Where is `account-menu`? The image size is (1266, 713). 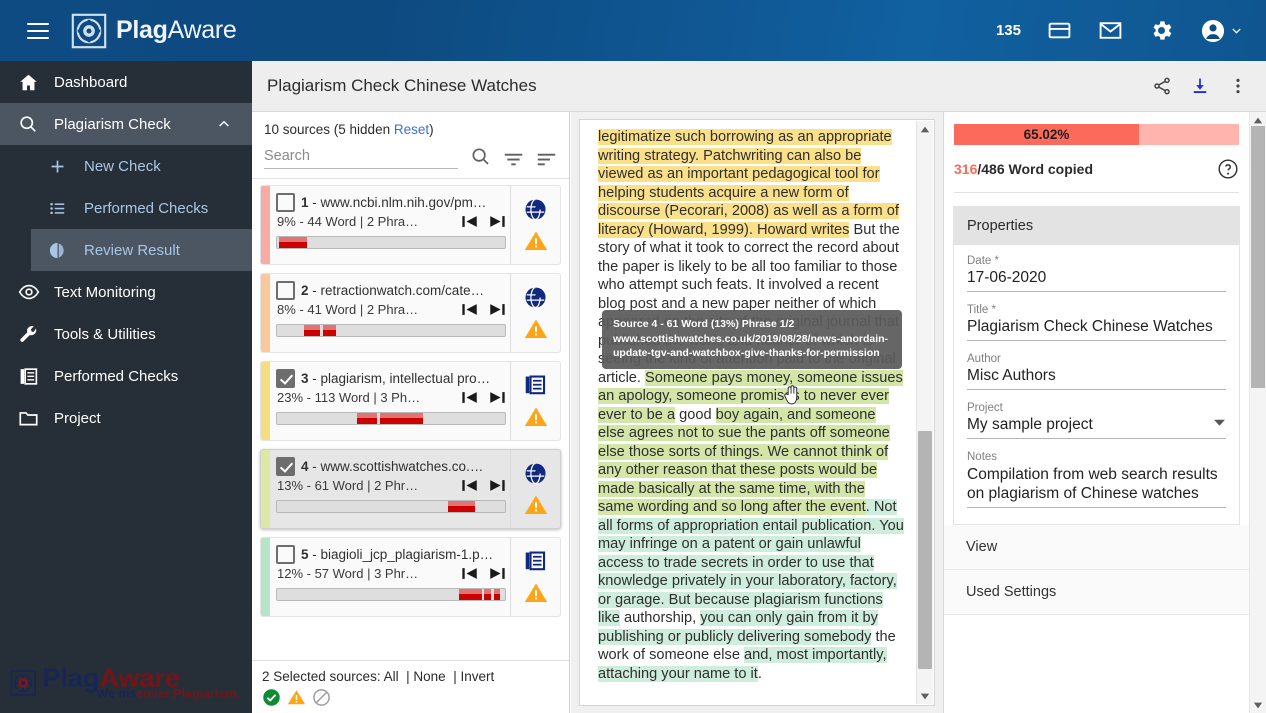
account-menu is located at coordinates (1222, 31).